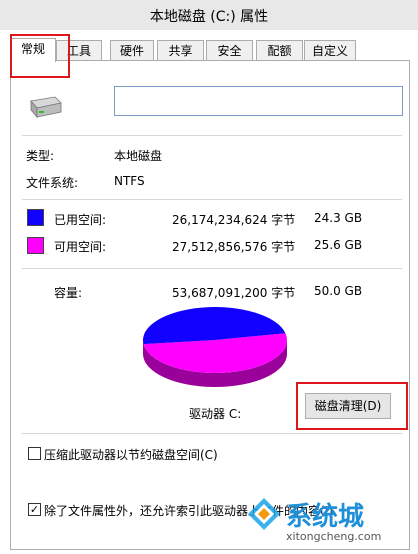 This screenshot has height=554, width=418. I want to click on compress-label: 压缩此驱动器以节约磁盘空间(C), so click(131, 454).